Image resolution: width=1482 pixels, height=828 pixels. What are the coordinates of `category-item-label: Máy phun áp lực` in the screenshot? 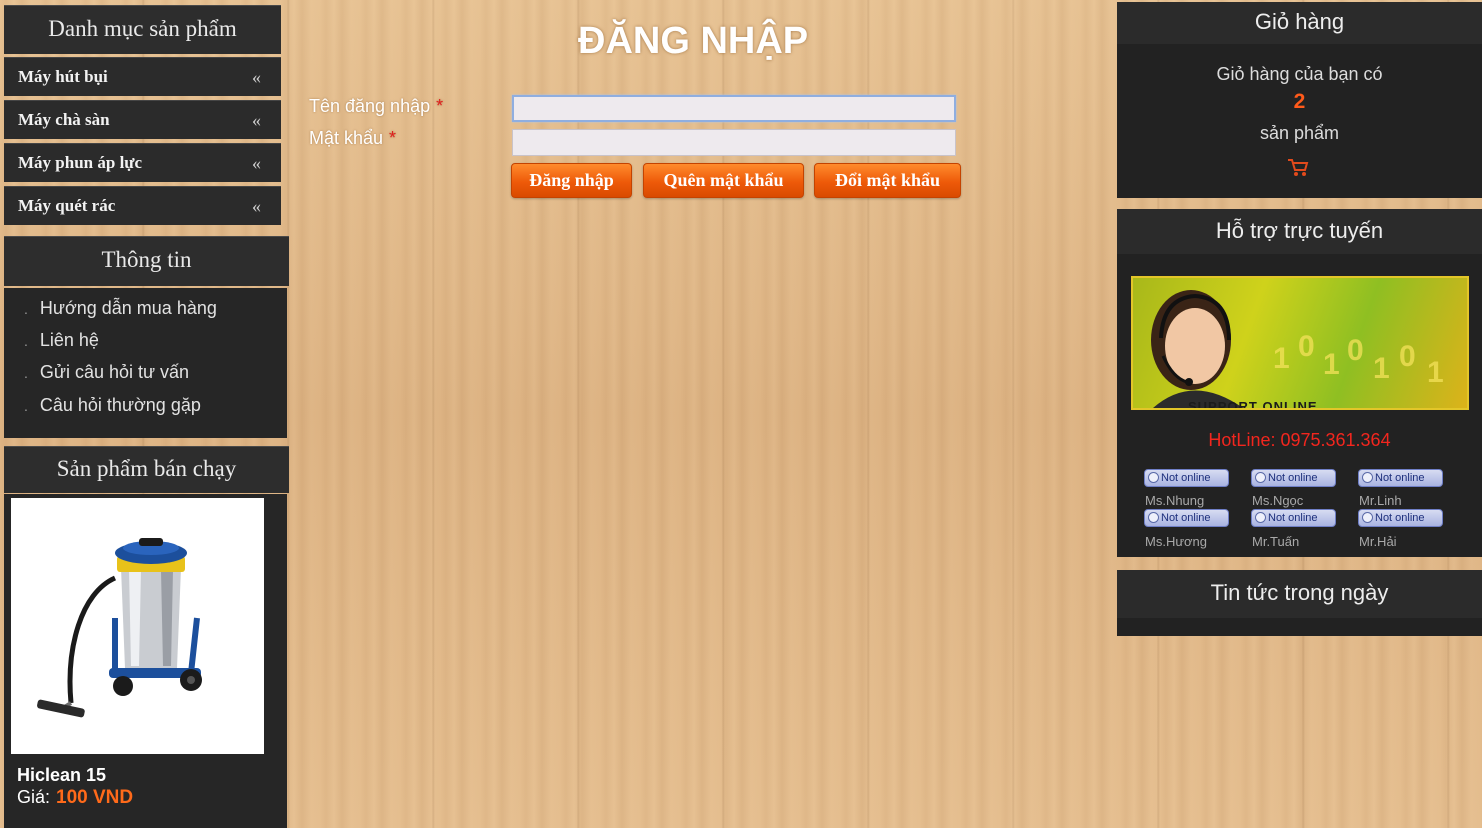 It's located at (80, 162).